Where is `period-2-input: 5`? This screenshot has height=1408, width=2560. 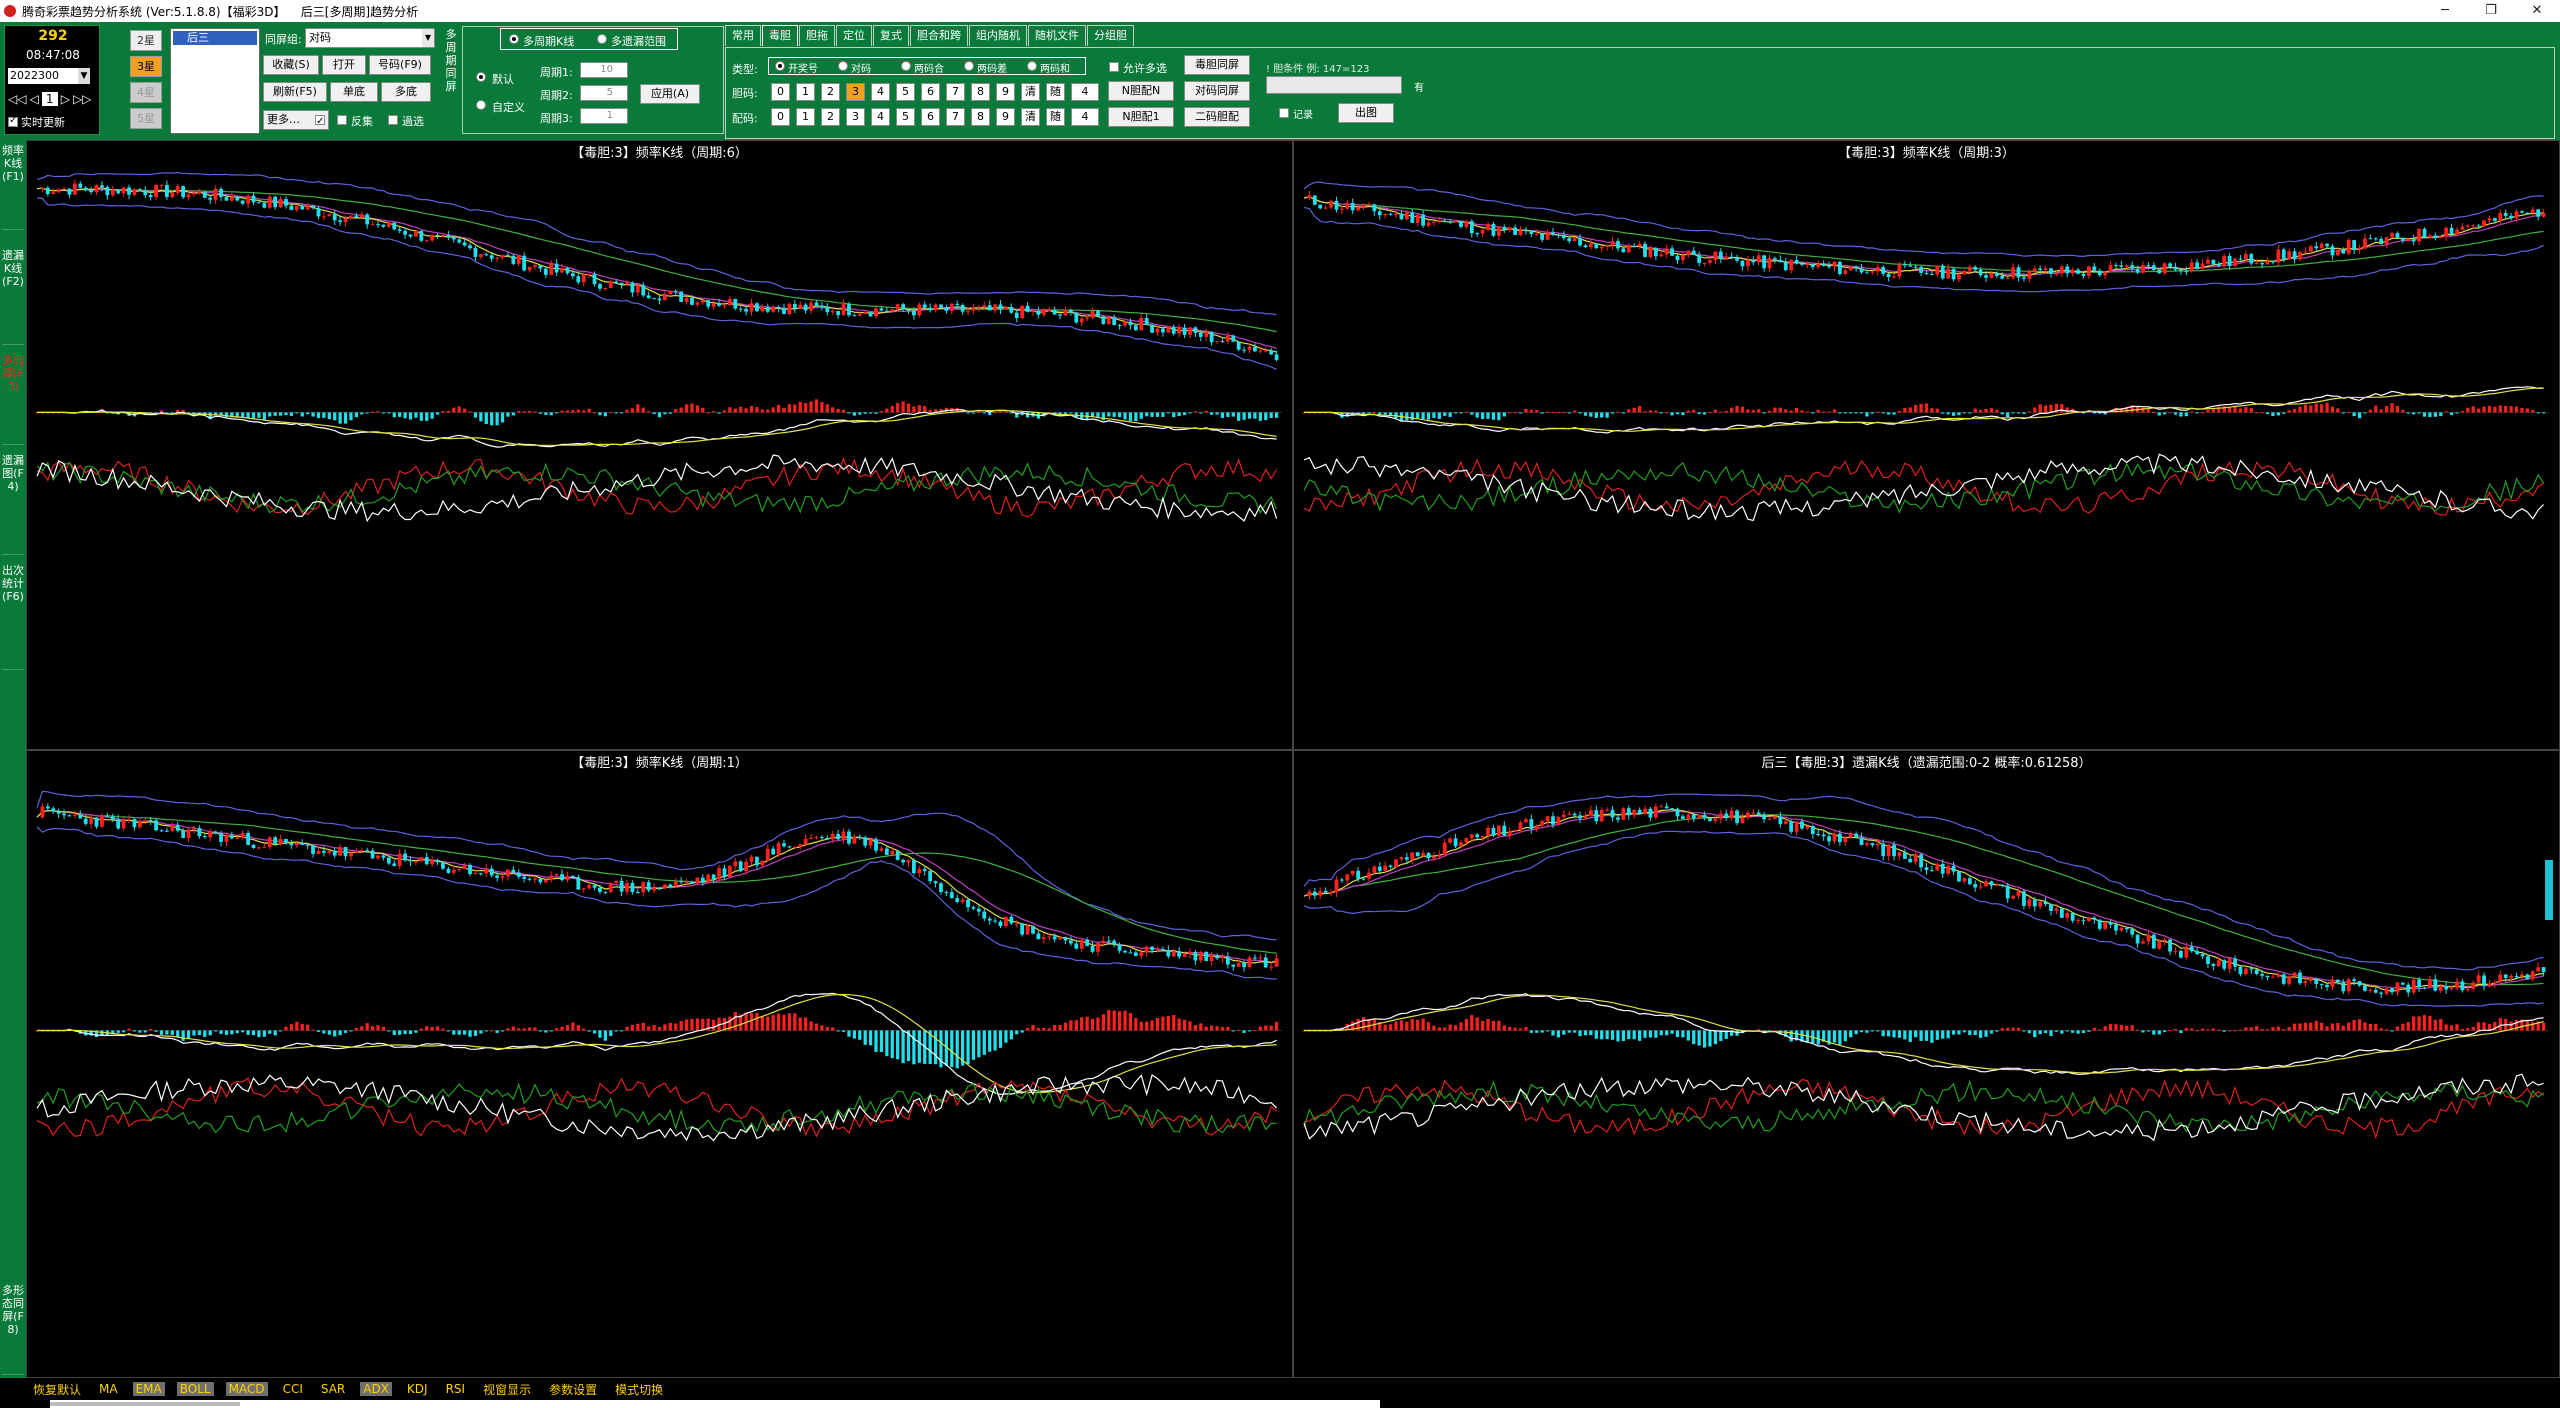 period-2-input: 5 is located at coordinates (604, 93).